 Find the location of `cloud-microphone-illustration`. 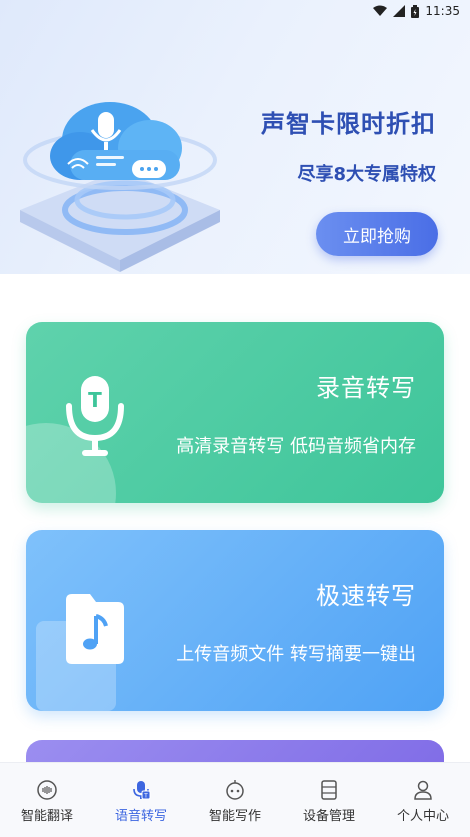

cloud-microphone-illustration is located at coordinates (120, 187).